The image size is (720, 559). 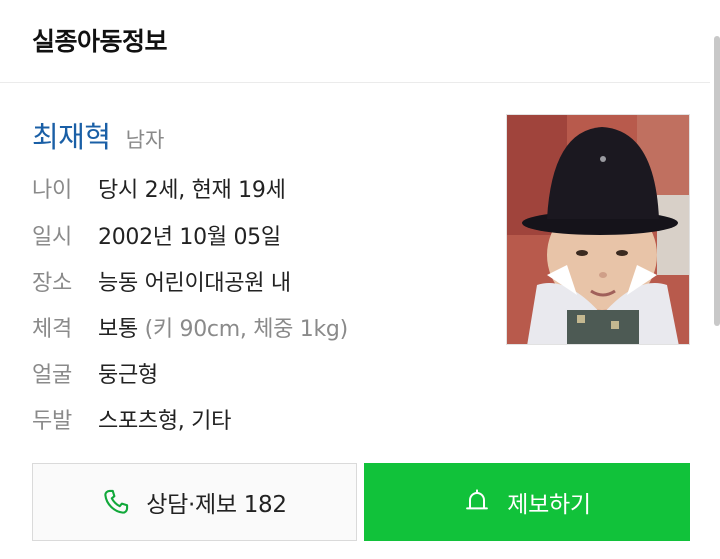 What do you see at coordinates (194, 283) in the screenshot?
I see `info-value: 능동 어린이대공원 내` at bounding box center [194, 283].